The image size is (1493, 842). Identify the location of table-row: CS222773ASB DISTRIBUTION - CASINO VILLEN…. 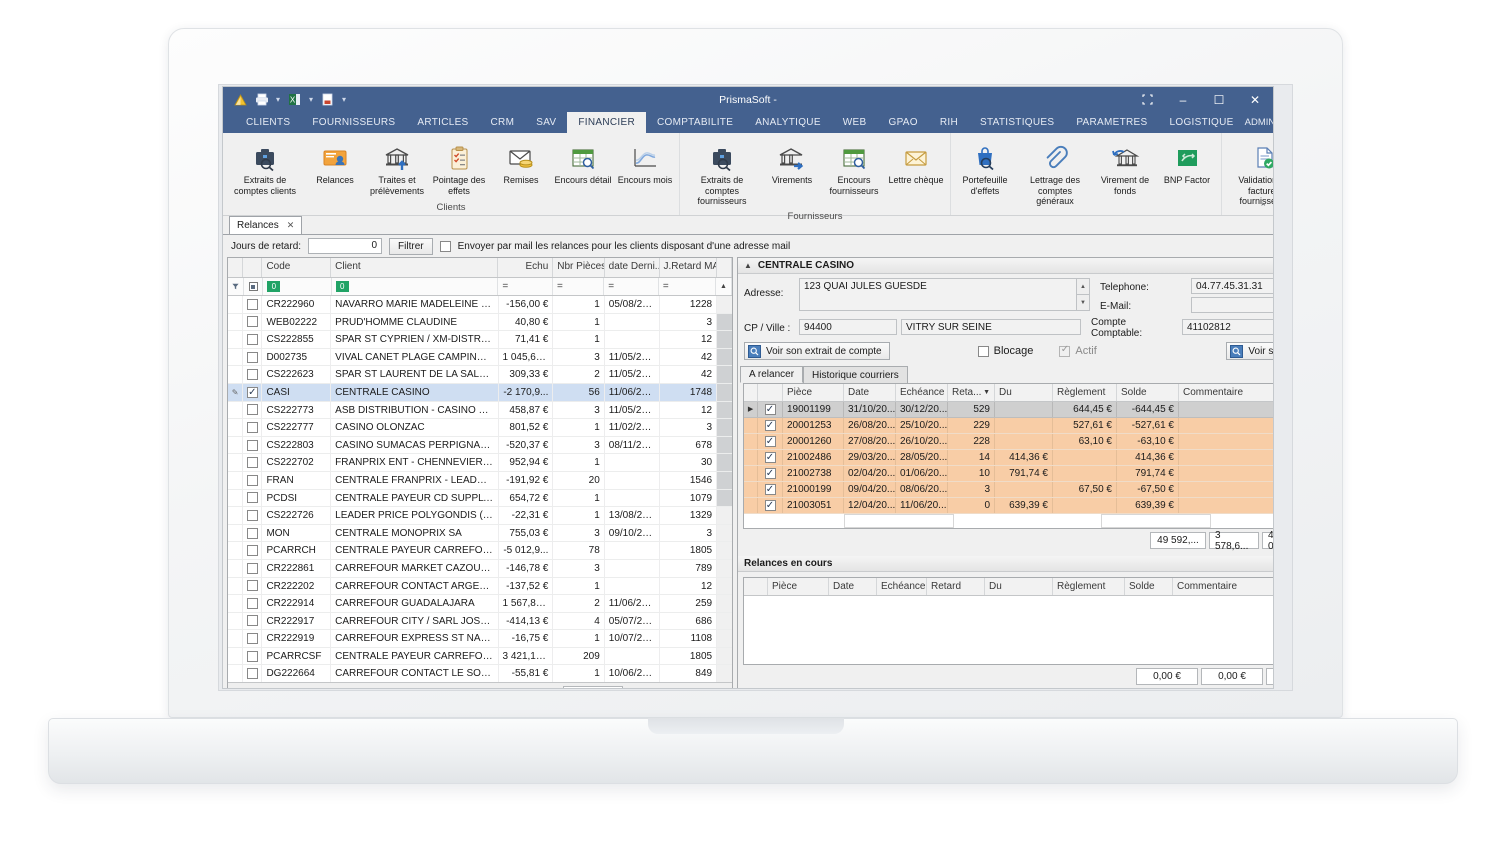
(480, 410).